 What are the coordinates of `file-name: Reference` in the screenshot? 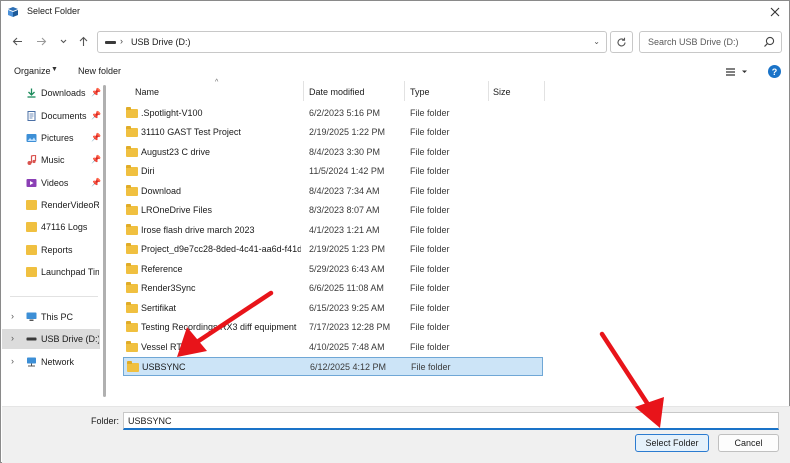 It's located at (162, 269).